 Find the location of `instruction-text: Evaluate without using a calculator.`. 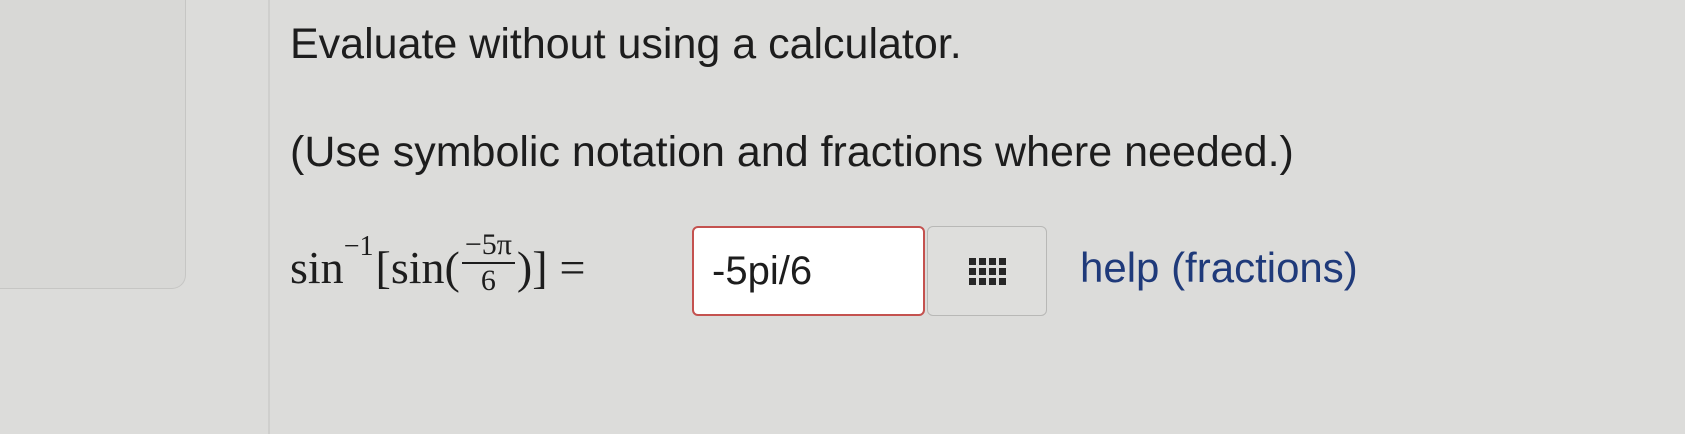

instruction-text: Evaluate without using a calculator. is located at coordinates (626, 44).